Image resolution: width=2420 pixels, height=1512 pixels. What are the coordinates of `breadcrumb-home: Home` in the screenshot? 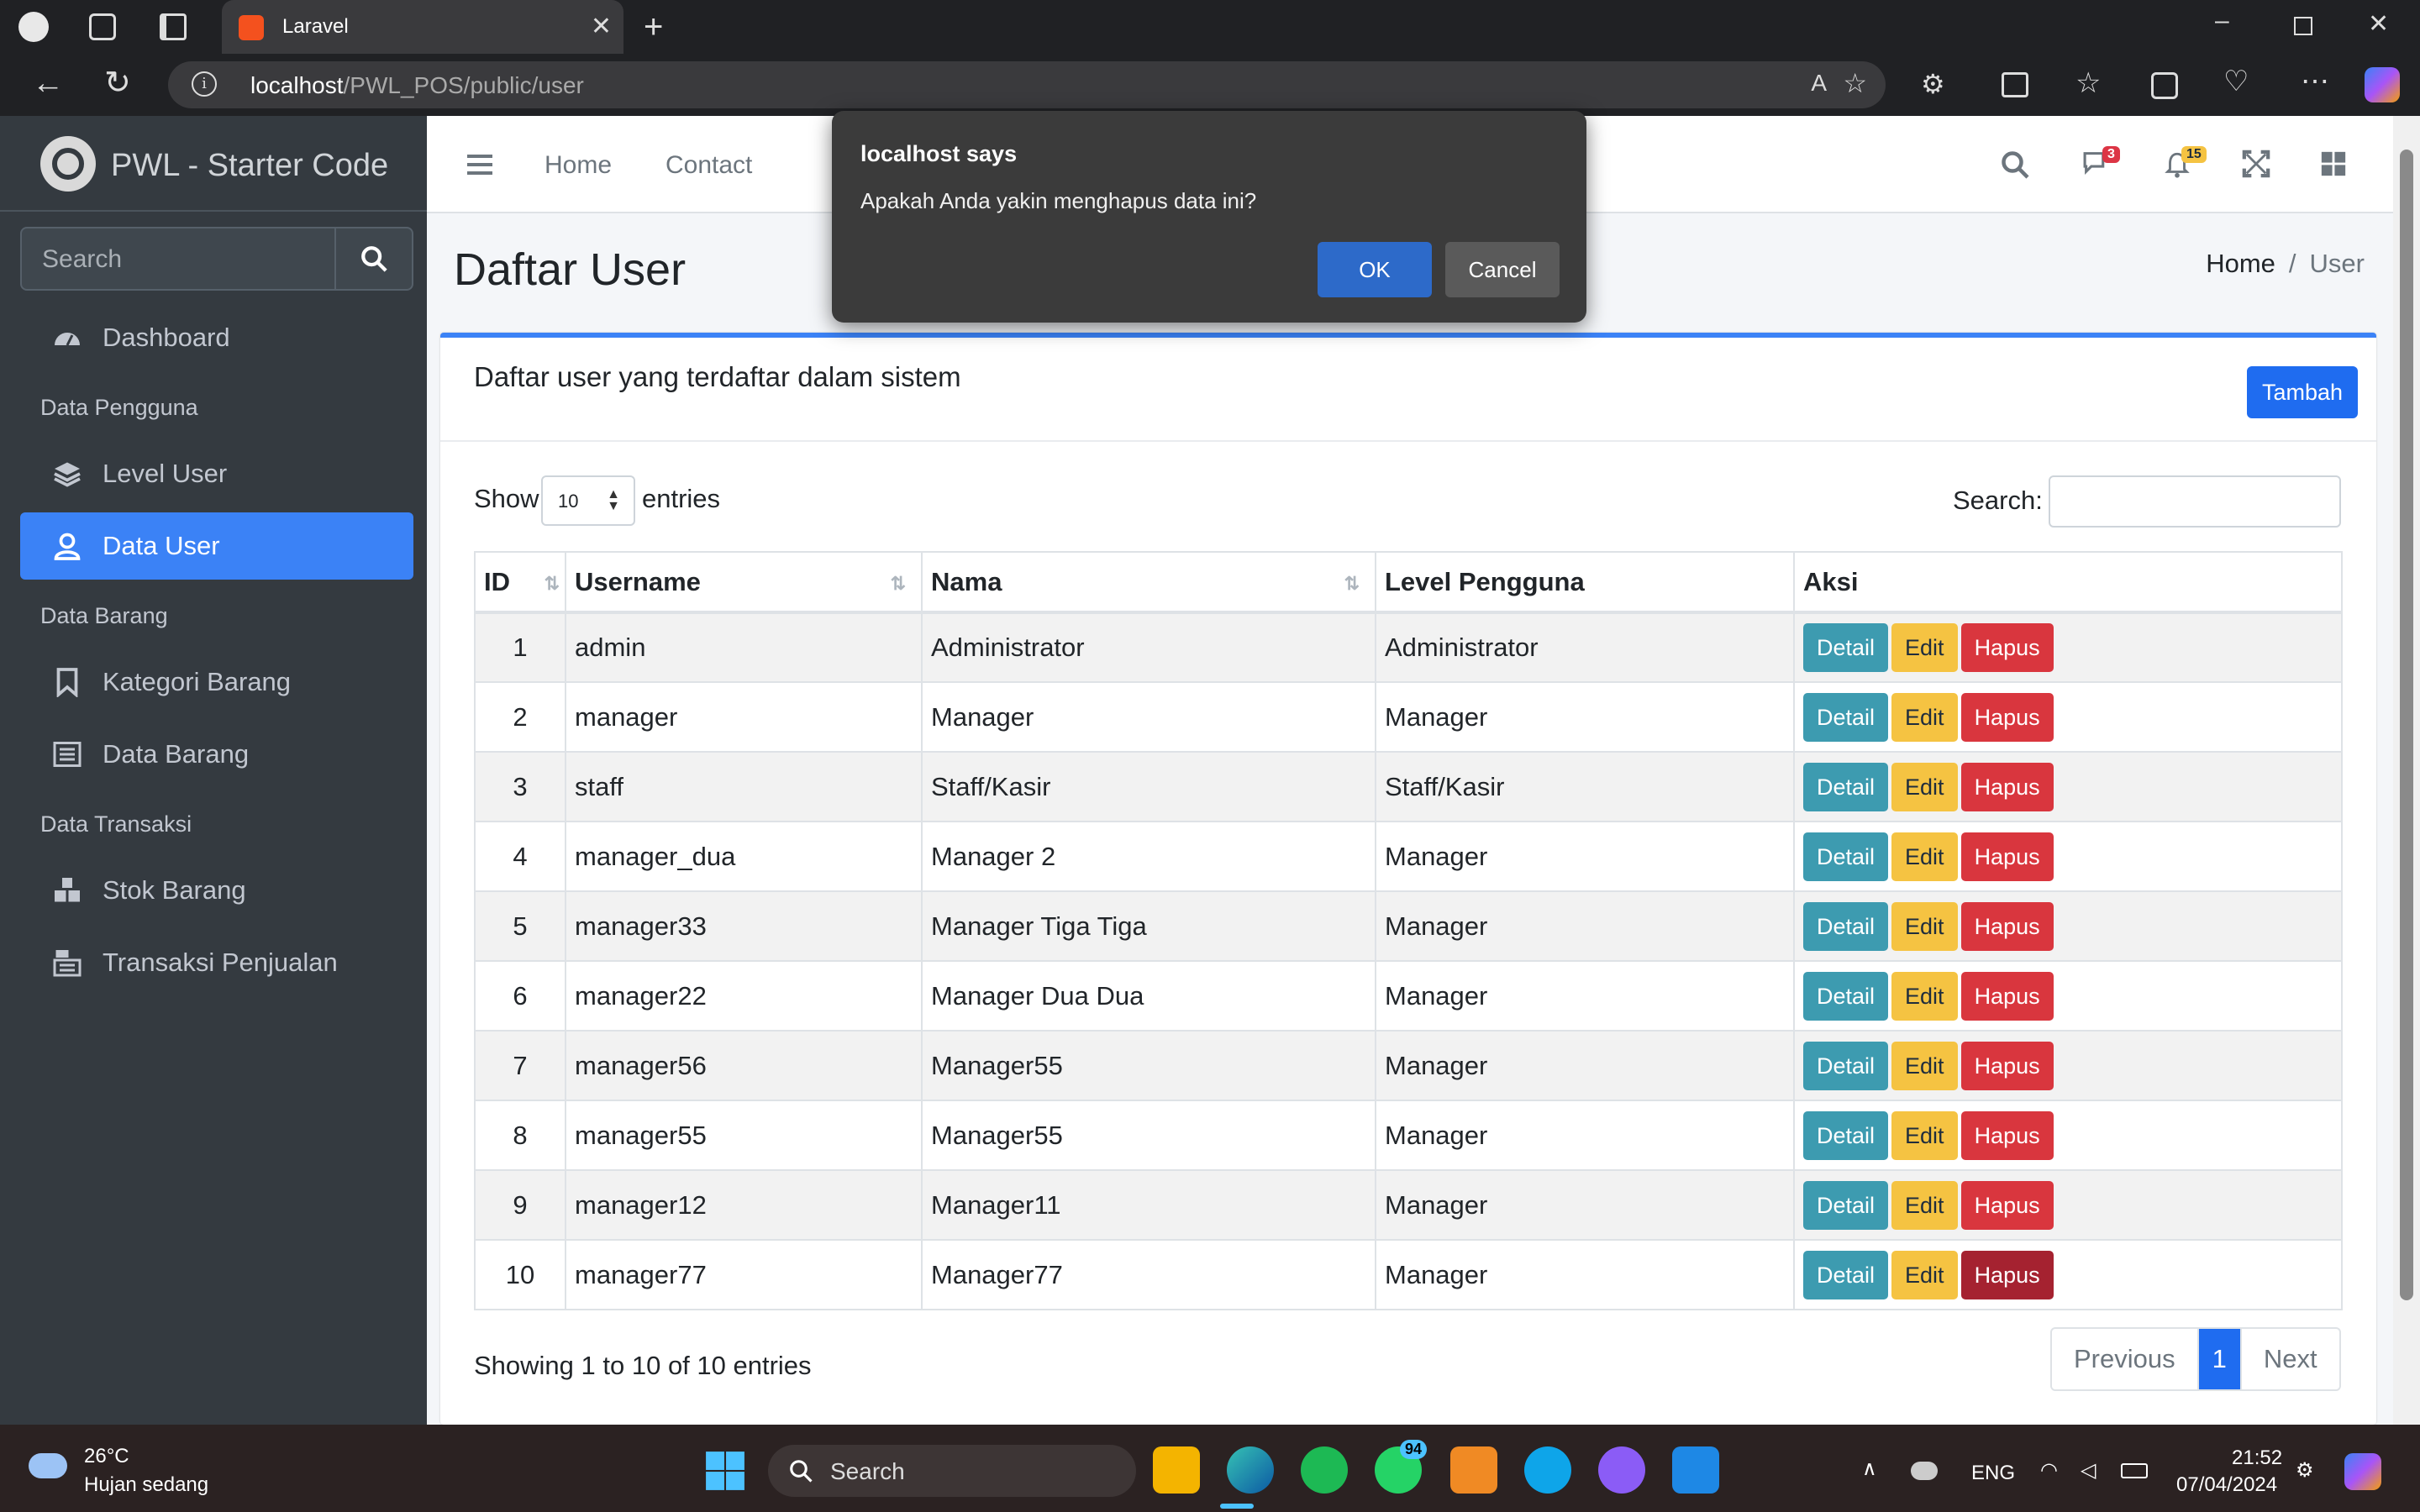 It's located at (2240, 263).